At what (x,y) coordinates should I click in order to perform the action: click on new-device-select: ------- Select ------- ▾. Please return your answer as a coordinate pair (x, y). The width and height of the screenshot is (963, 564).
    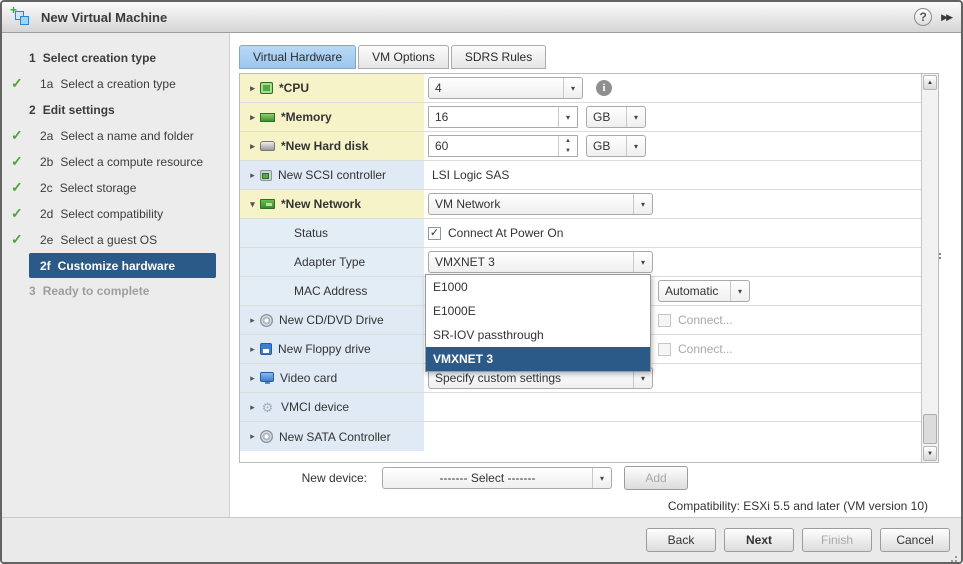
    Looking at the image, I should click on (497, 478).